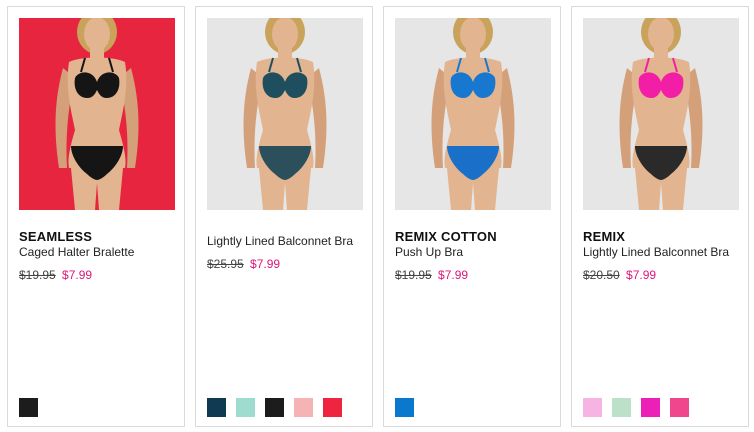  I want to click on original-price: $20.50, so click(601, 275).